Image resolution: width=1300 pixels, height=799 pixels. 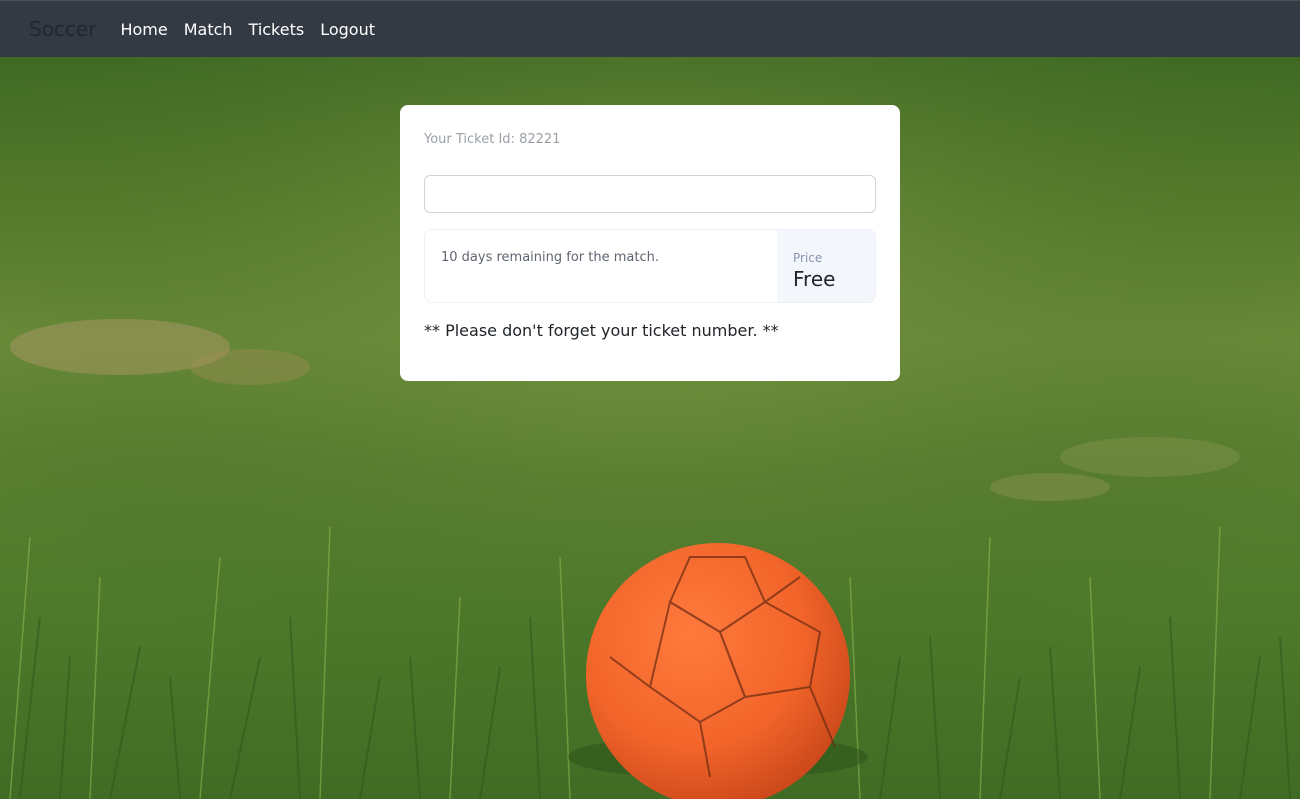 What do you see at coordinates (814, 279) in the screenshot?
I see `price-value: Free` at bounding box center [814, 279].